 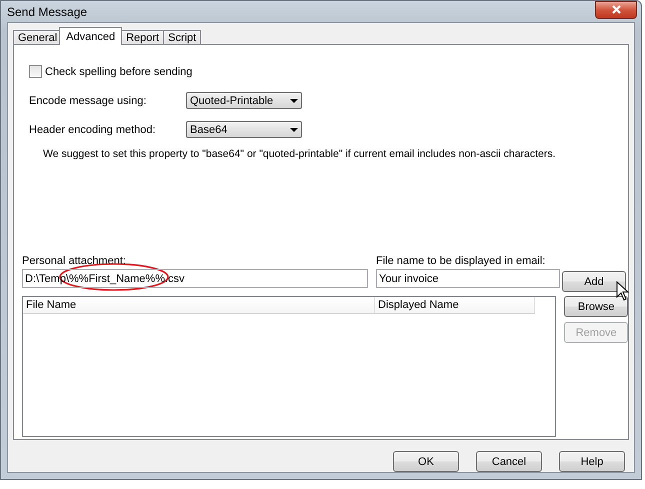 I want to click on display-name-field: Your invoice, so click(x=468, y=278).